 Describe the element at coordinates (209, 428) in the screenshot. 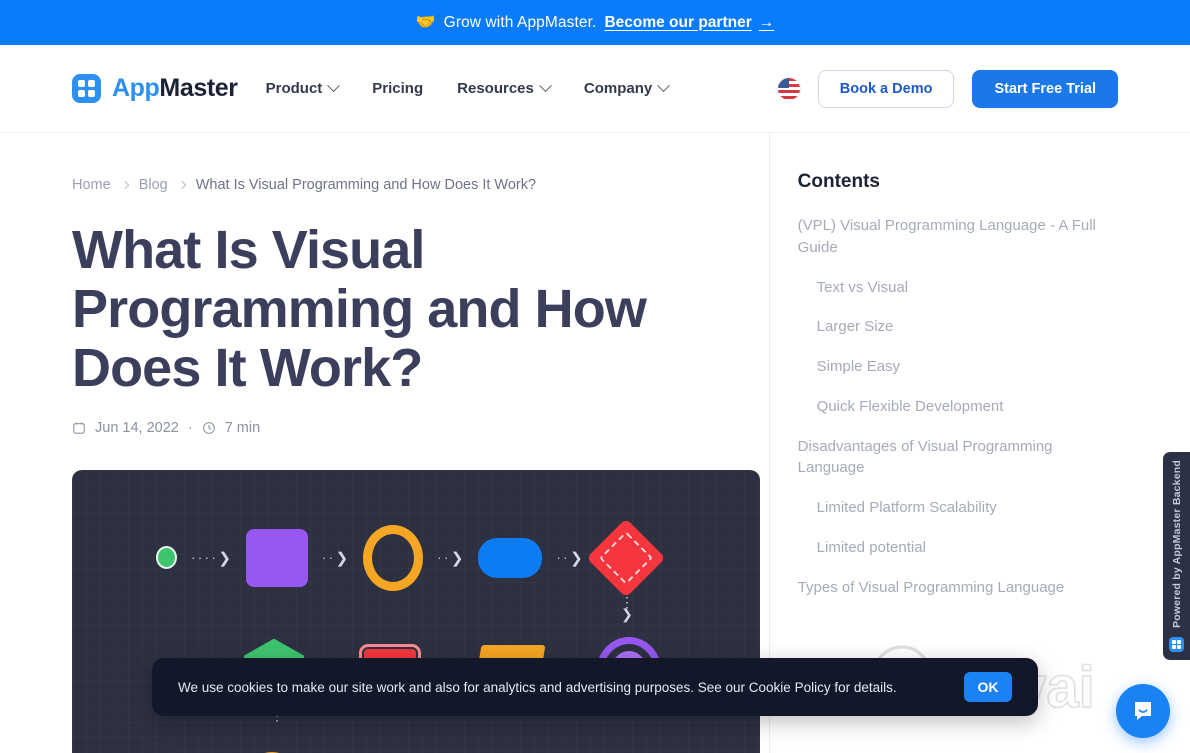

I see `clock-icon` at that location.